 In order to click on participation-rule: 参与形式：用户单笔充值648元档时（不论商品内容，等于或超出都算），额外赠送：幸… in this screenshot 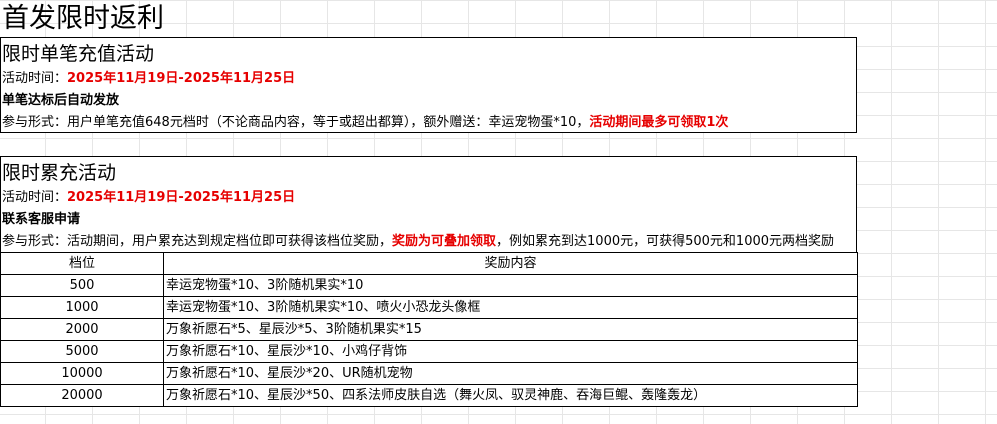, I will do `click(365, 123)`.